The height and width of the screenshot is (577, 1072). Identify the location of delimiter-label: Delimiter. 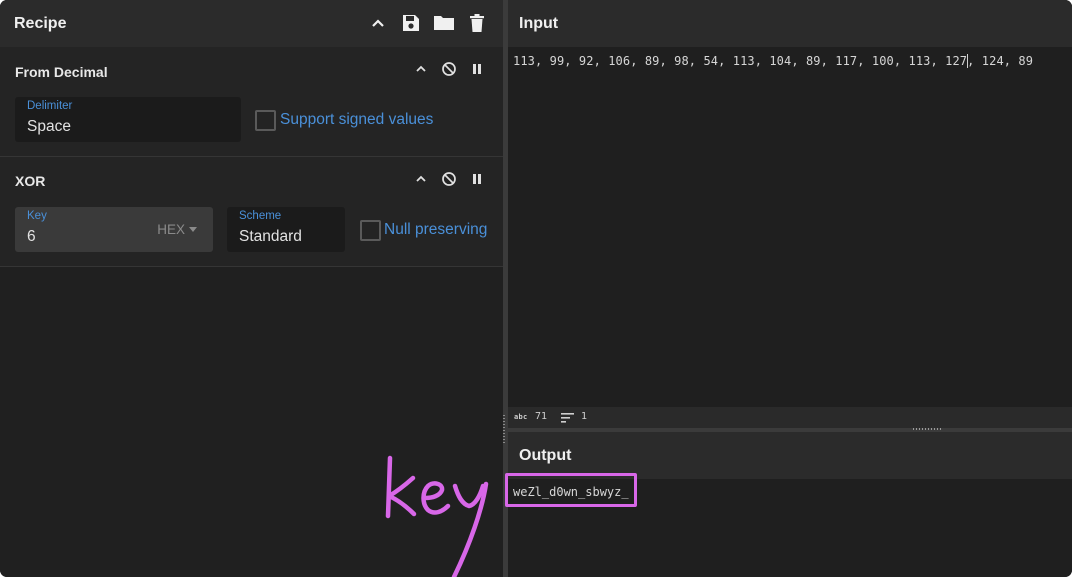
(50, 106).